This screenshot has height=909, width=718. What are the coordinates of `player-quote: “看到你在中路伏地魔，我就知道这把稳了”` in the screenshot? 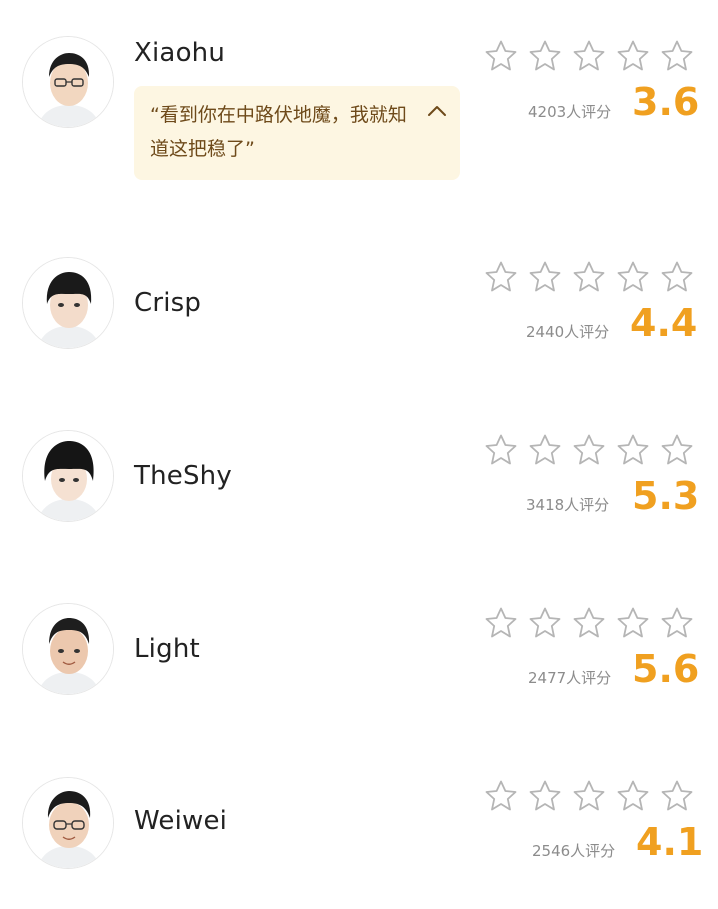 It's located at (297, 133).